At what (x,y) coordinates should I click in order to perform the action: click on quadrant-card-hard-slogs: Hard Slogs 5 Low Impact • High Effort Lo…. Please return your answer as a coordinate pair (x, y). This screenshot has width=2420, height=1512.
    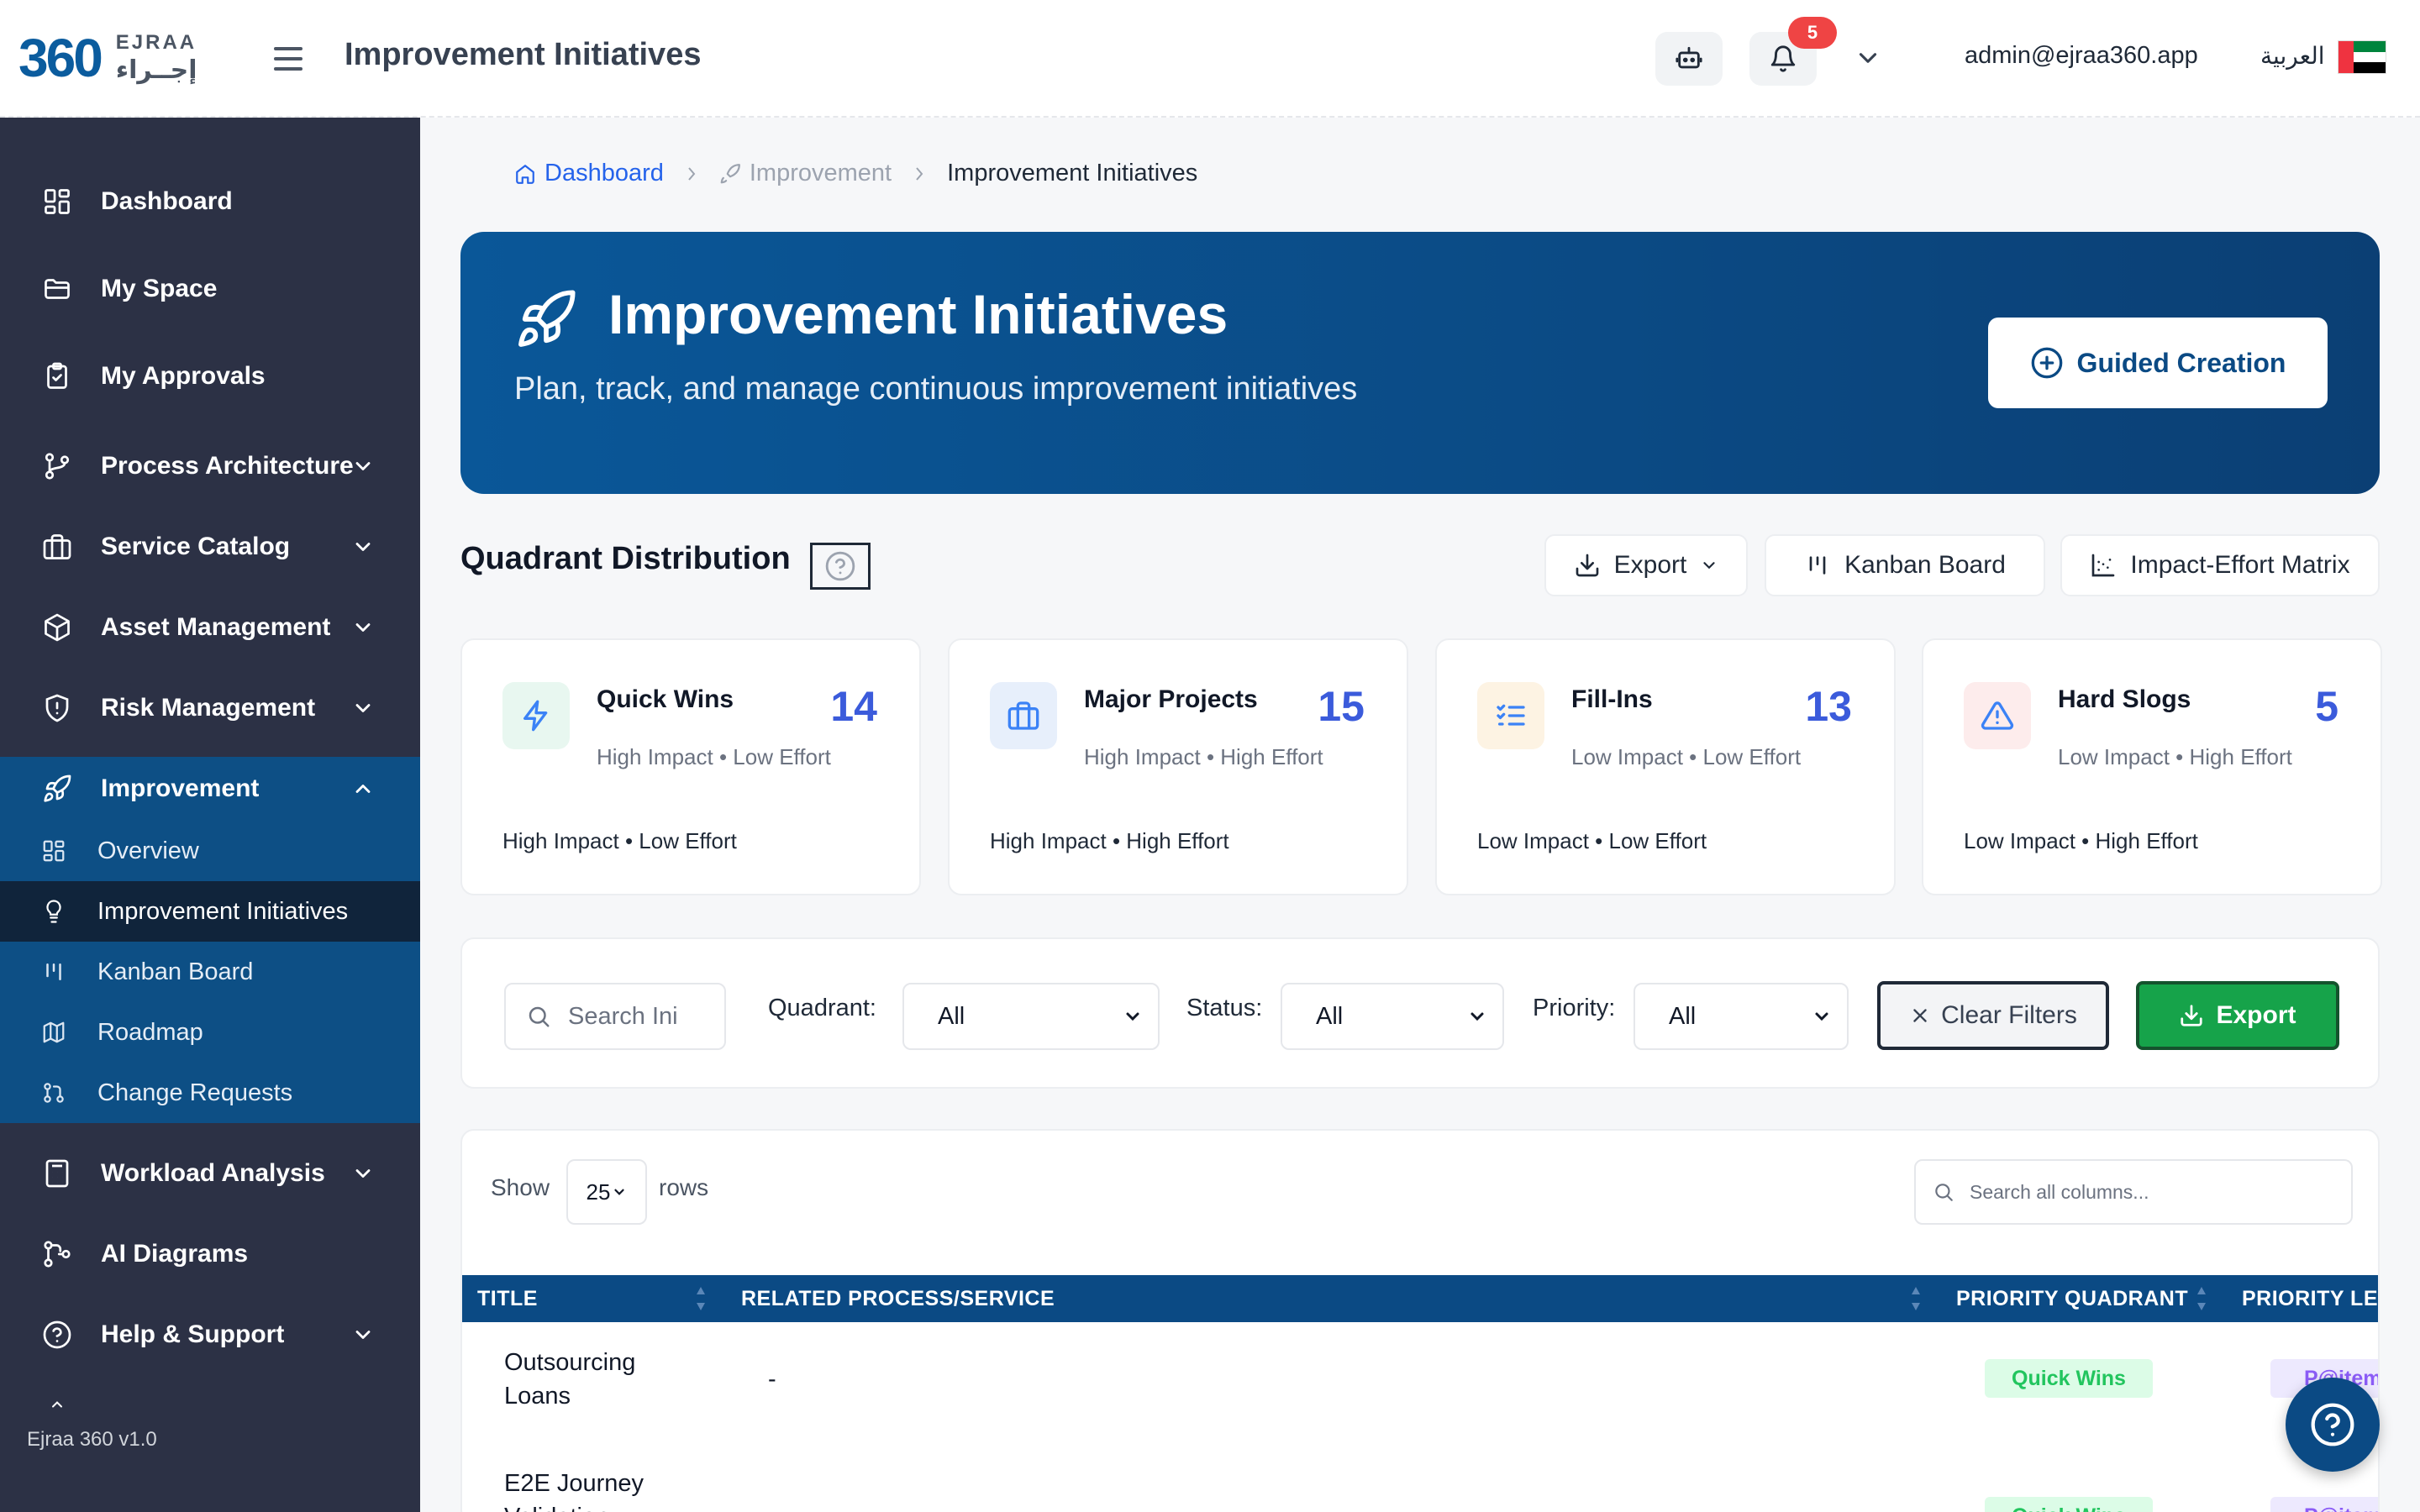
    Looking at the image, I should click on (2152, 766).